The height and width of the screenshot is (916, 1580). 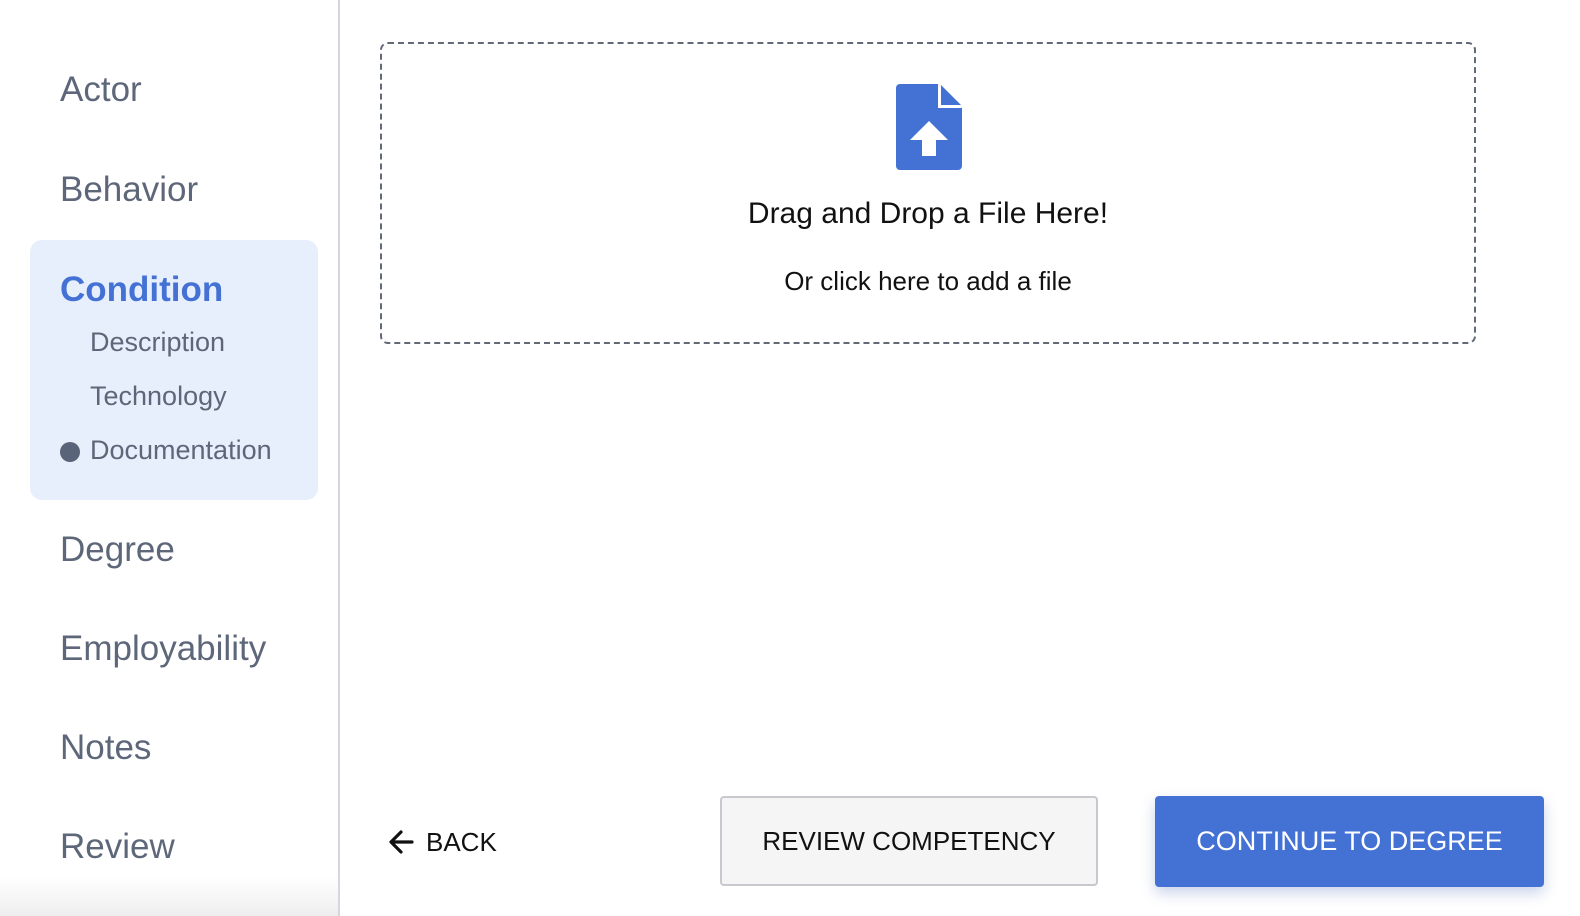 I want to click on arrow-left-icon, so click(x=401, y=842).